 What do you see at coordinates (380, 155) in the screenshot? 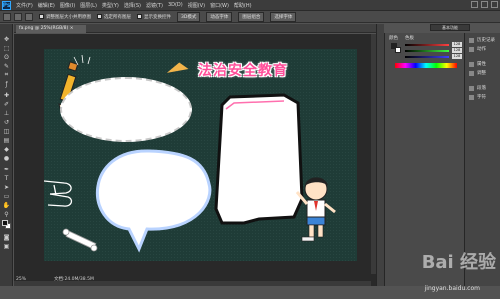
I see `panel-collapse-strip` at bounding box center [380, 155].